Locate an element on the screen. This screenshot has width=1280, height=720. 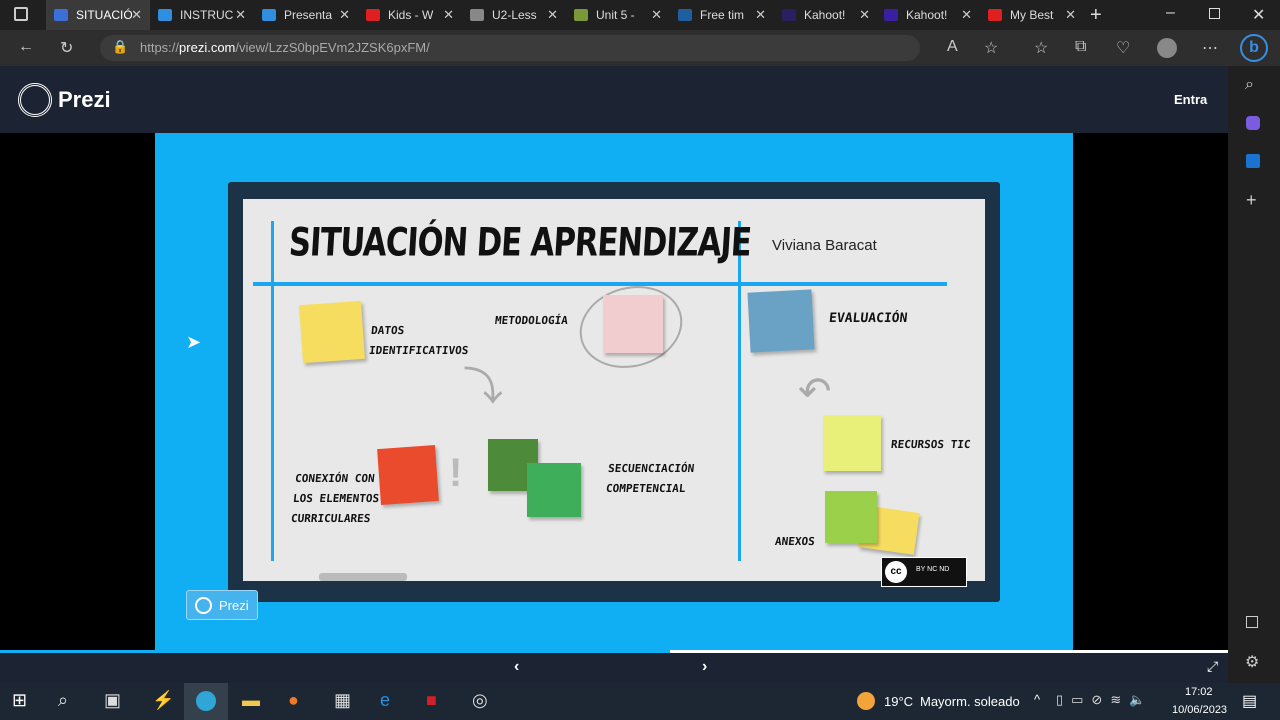
read-aloud-icon: A is located at coordinates (952, 47).